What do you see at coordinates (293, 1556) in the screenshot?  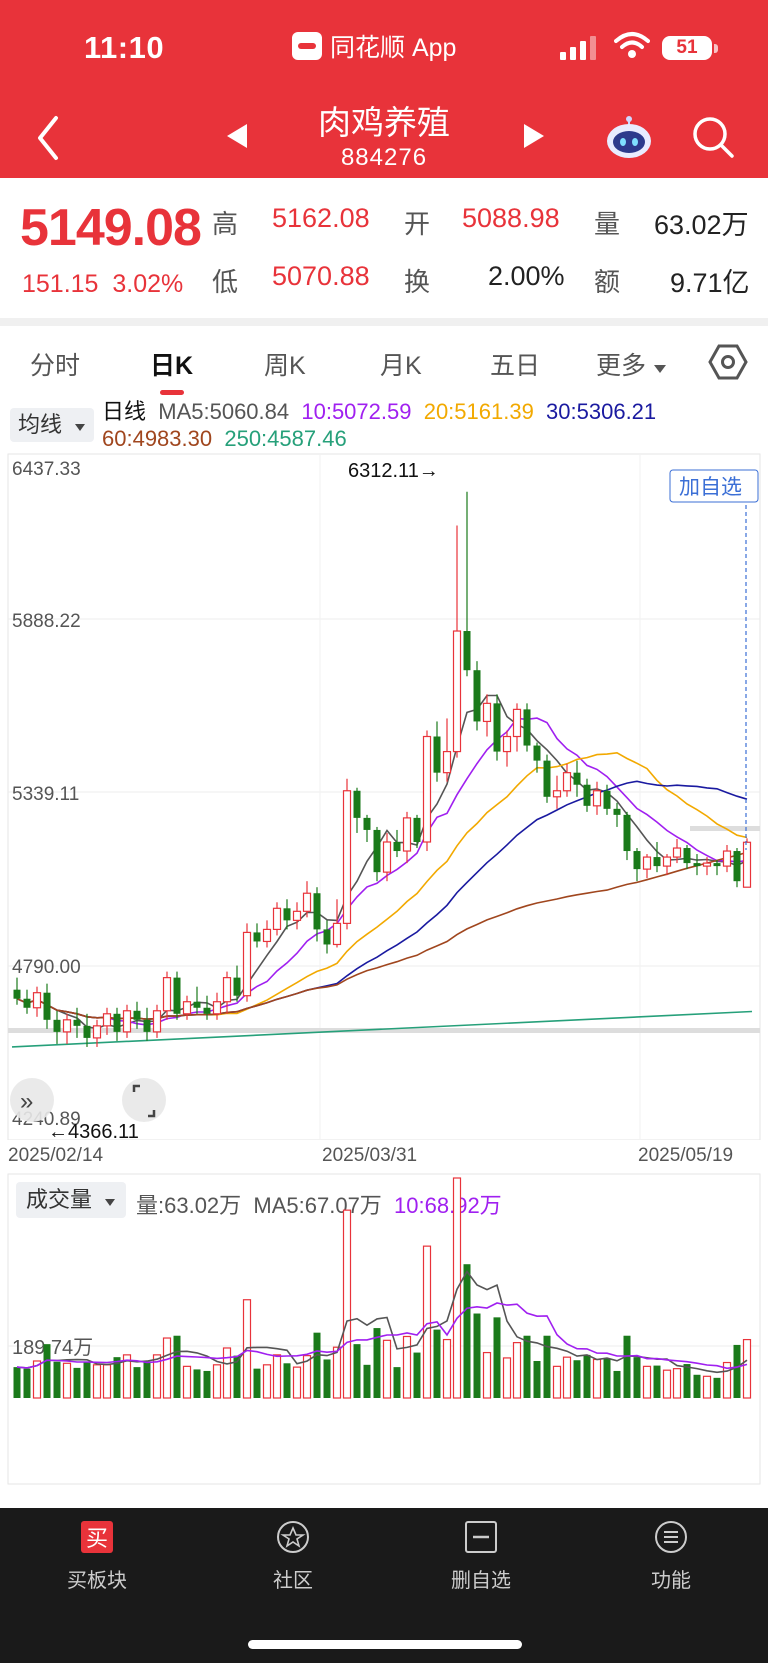 I see `nav-community: 社区` at bounding box center [293, 1556].